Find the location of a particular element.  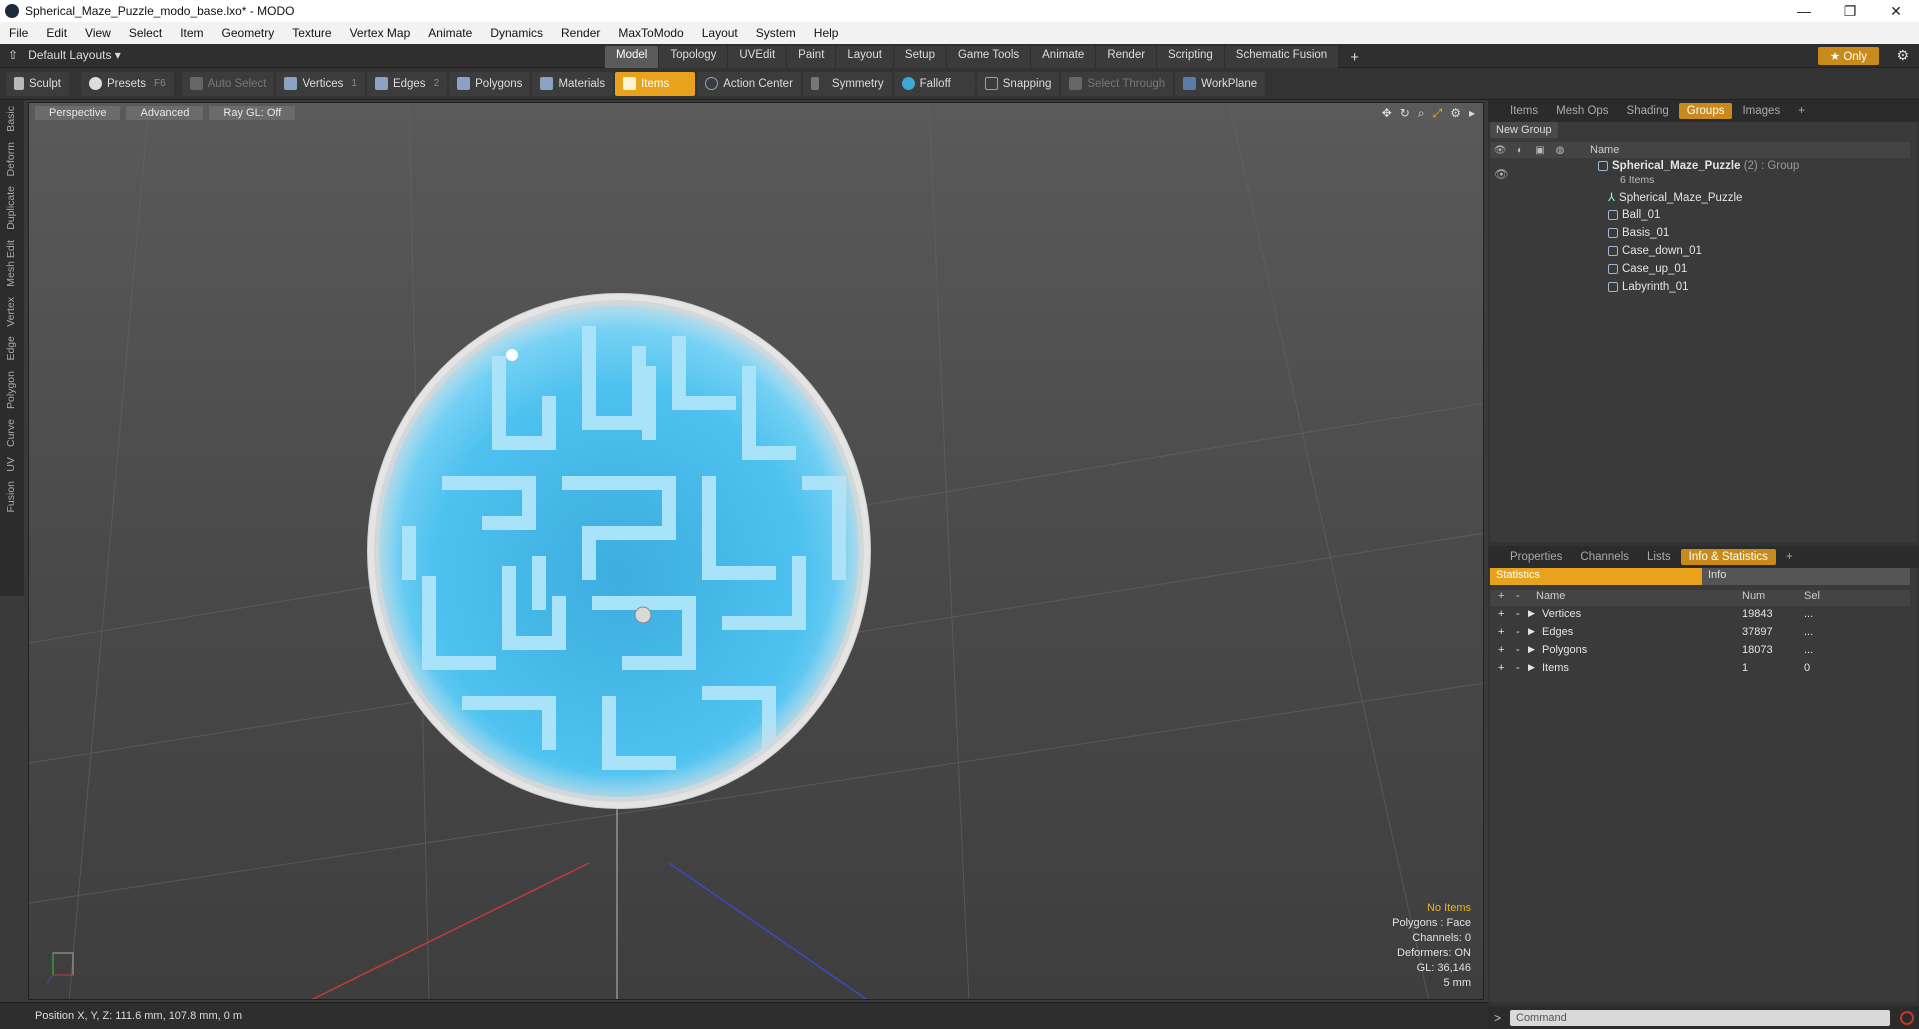

view-mode-dropdown: Perspective is located at coordinates (78, 113).